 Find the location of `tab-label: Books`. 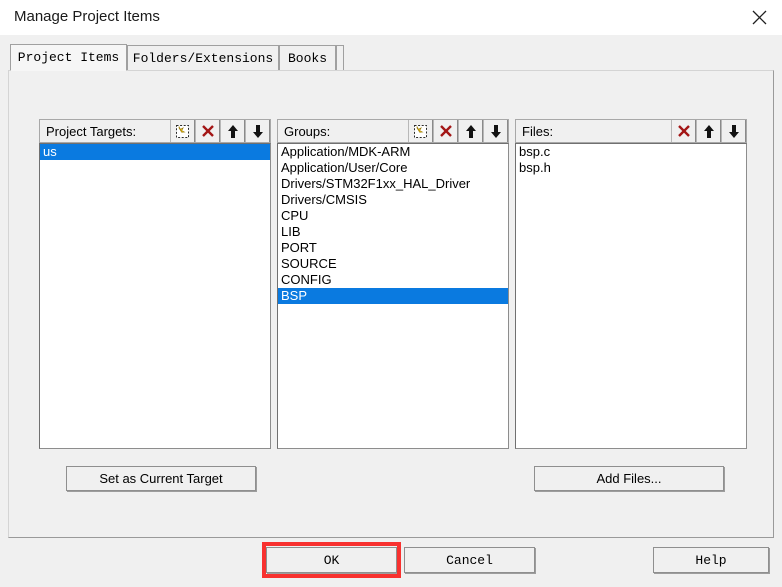

tab-label: Books is located at coordinates (307, 58).